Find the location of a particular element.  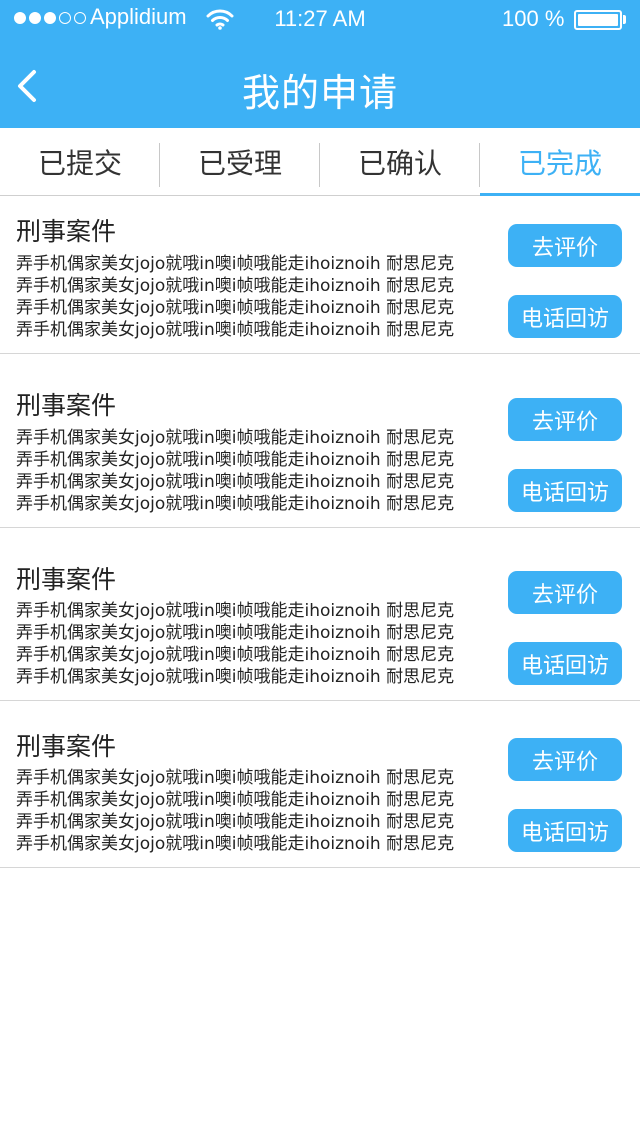

tab-label: 已提交 is located at coordinates (79, 163).